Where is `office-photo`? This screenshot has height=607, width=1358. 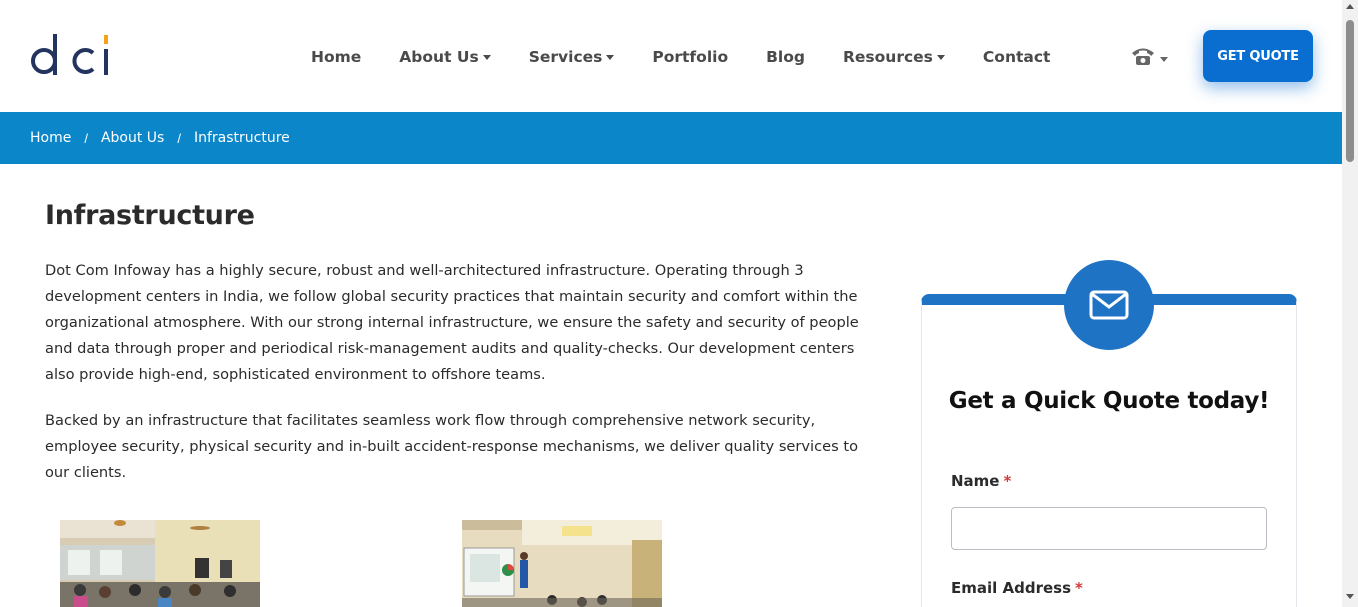 office-photo is located at coordinates (160, 563).